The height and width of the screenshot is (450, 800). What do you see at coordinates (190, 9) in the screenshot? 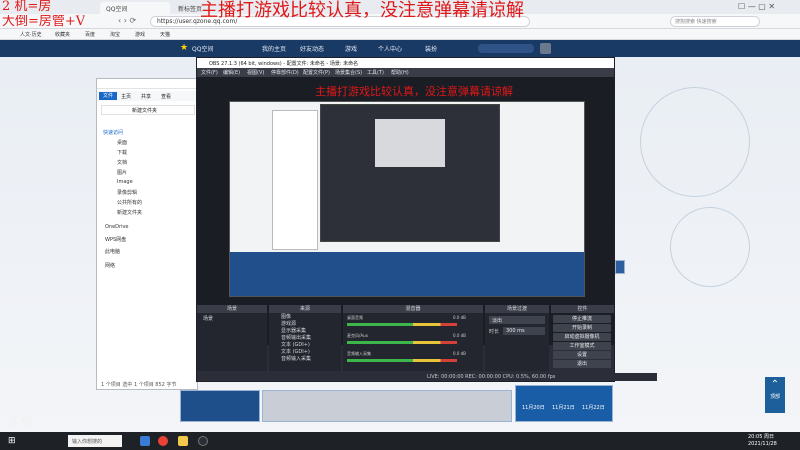
I see `tab-label: 新标签页` at bounding box center [190, 9].